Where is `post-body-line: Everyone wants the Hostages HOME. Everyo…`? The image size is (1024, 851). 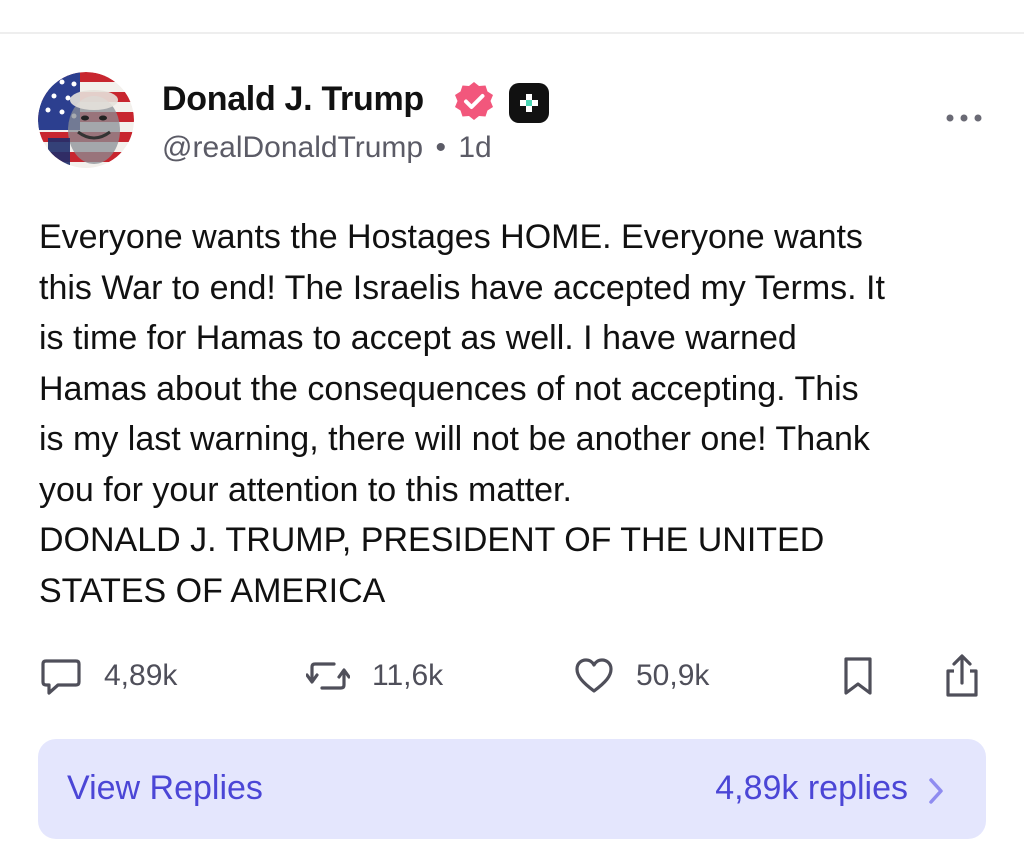 post-body-line: Everyone wants the Hostages HOME. Everyo… is located at coordinates (451, 237).